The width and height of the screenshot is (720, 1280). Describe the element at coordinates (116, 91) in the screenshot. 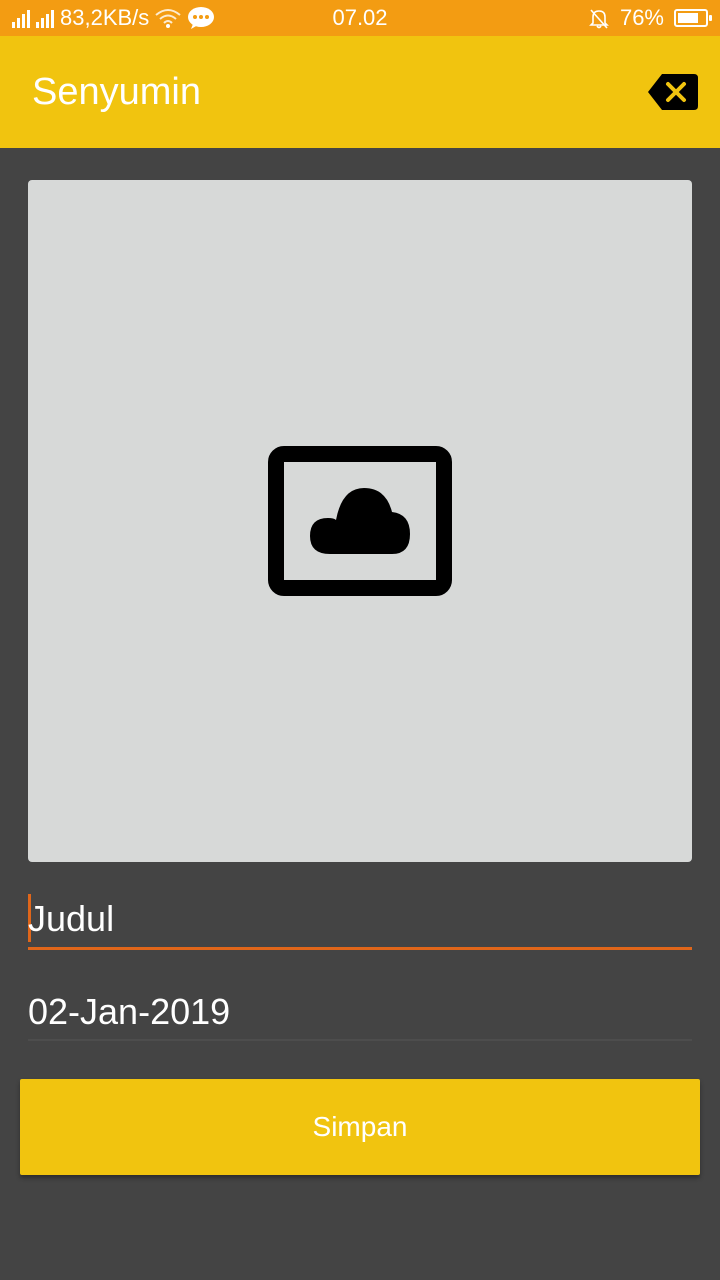

I see `app-title: Senyumin` at that location.